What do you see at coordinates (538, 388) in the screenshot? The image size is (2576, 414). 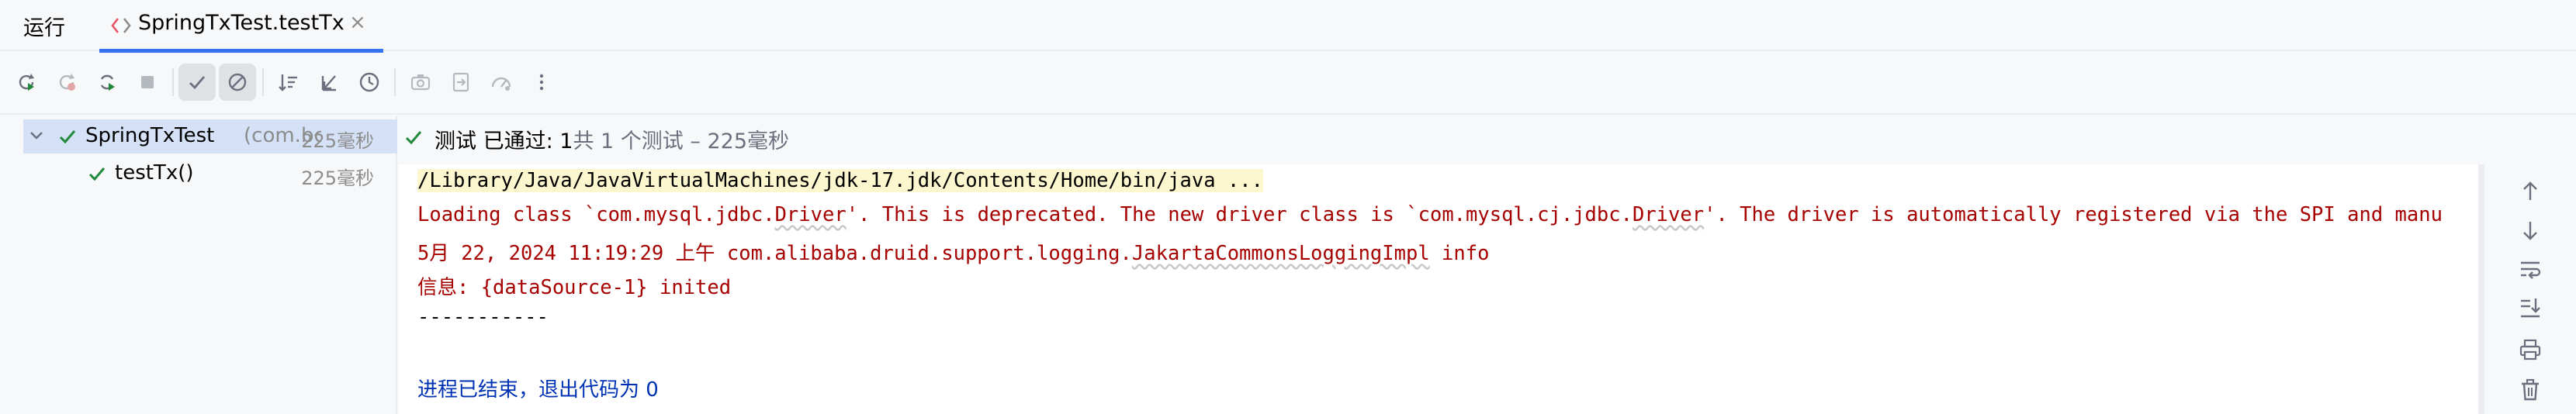 I see `console-line-exit: 进程已结束，退出代码为 0` at bounding box center [538, 388].